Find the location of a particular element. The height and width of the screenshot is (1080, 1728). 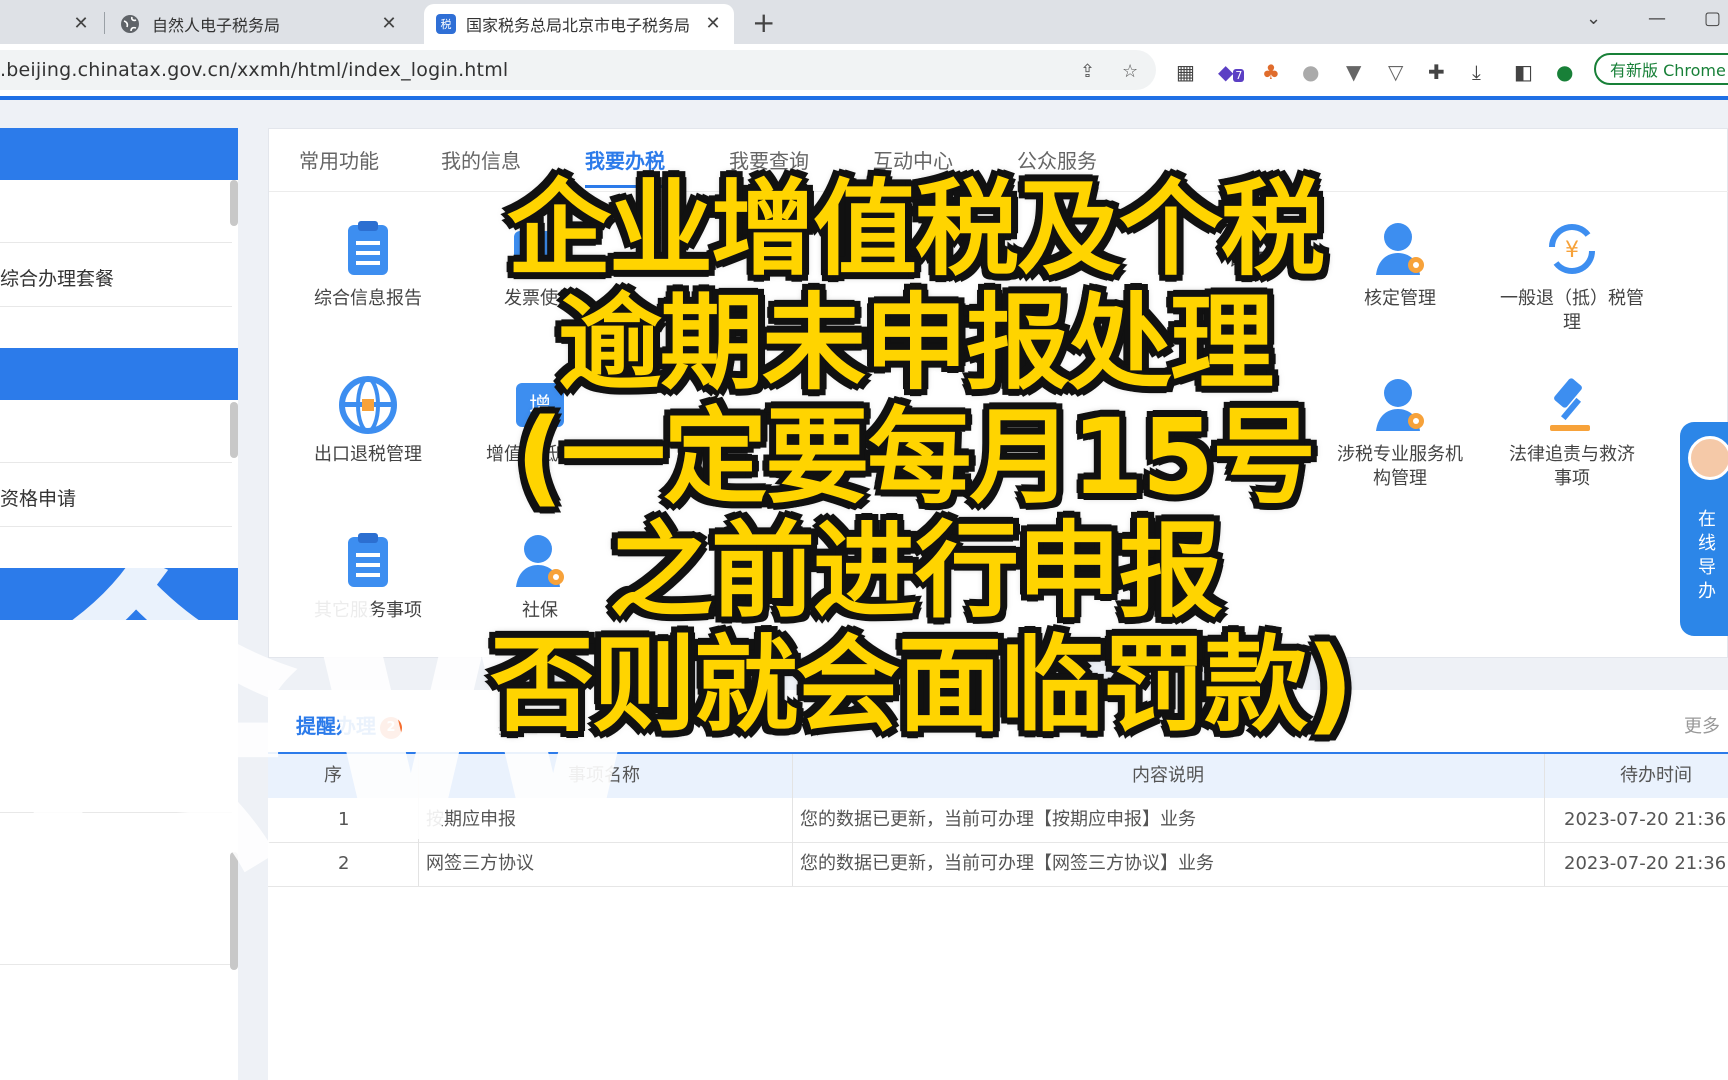

browser-tab-natural-person: 自然人电子税务局 ✕ is located at coordinates (259, 24).